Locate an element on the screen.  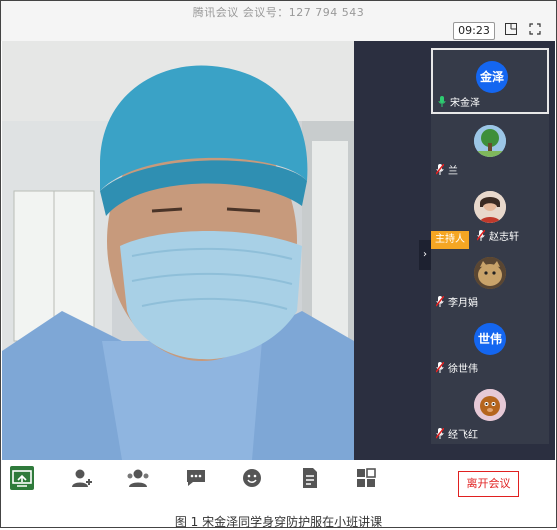
photo-avatar-icon is located at coordinates (490, 207).